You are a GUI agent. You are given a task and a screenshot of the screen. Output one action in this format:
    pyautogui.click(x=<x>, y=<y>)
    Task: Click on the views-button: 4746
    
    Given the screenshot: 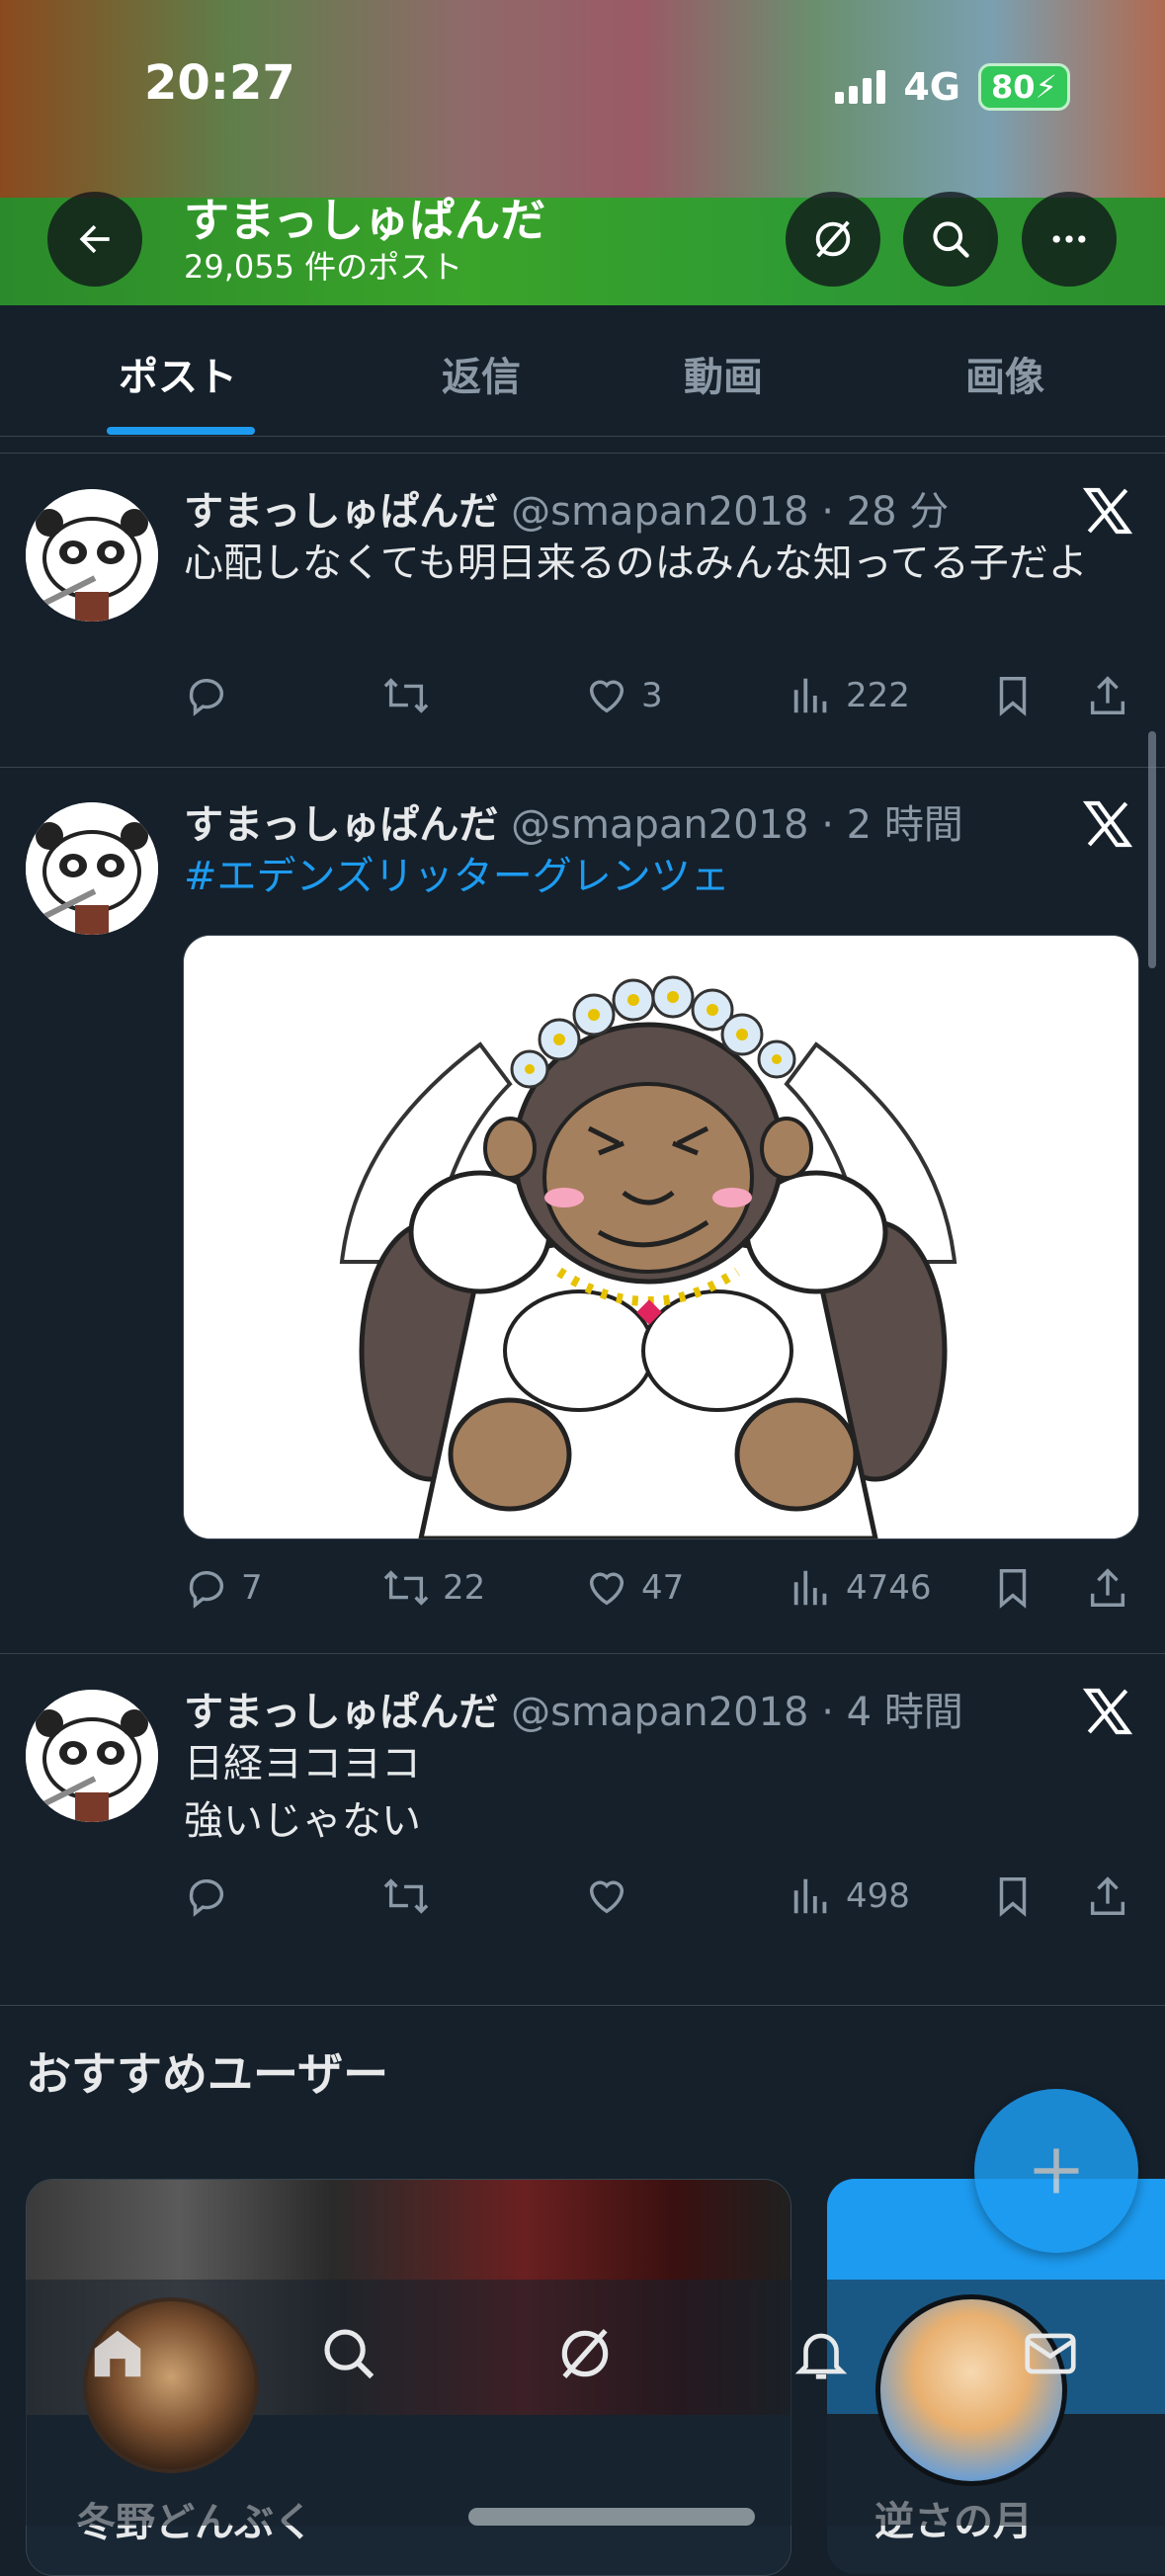 What is the action you would take?
    pyautogui.click(x=860, y=1588)
    